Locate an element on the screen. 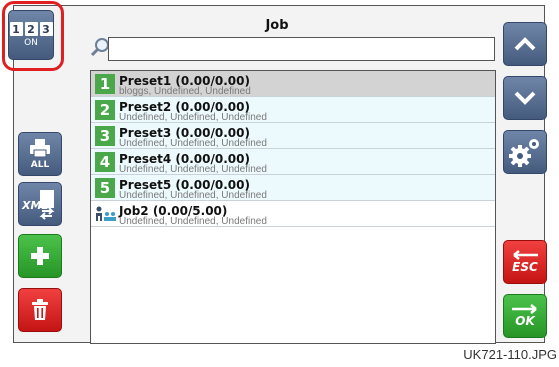 The width and height of the screenshot is (559, 367). image-caption: UK721-110.JPG is located at coordinates (510, 354).